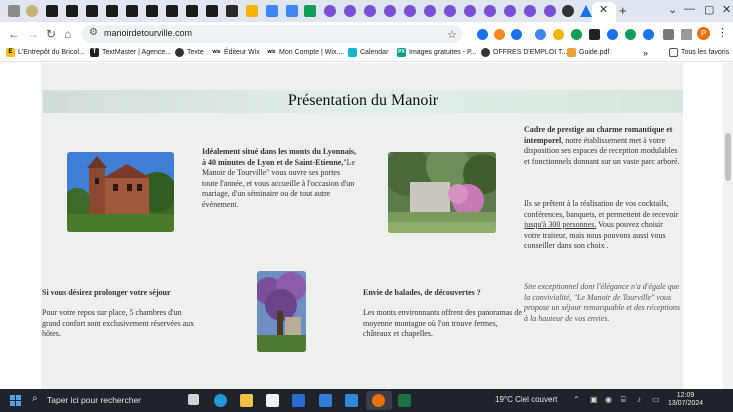 The height and width of the screenshot is (412, 733). Describe the element at coordinates (685, 400) in the screenshot. I see `clock: 12:09 13/07/2024` at that location.